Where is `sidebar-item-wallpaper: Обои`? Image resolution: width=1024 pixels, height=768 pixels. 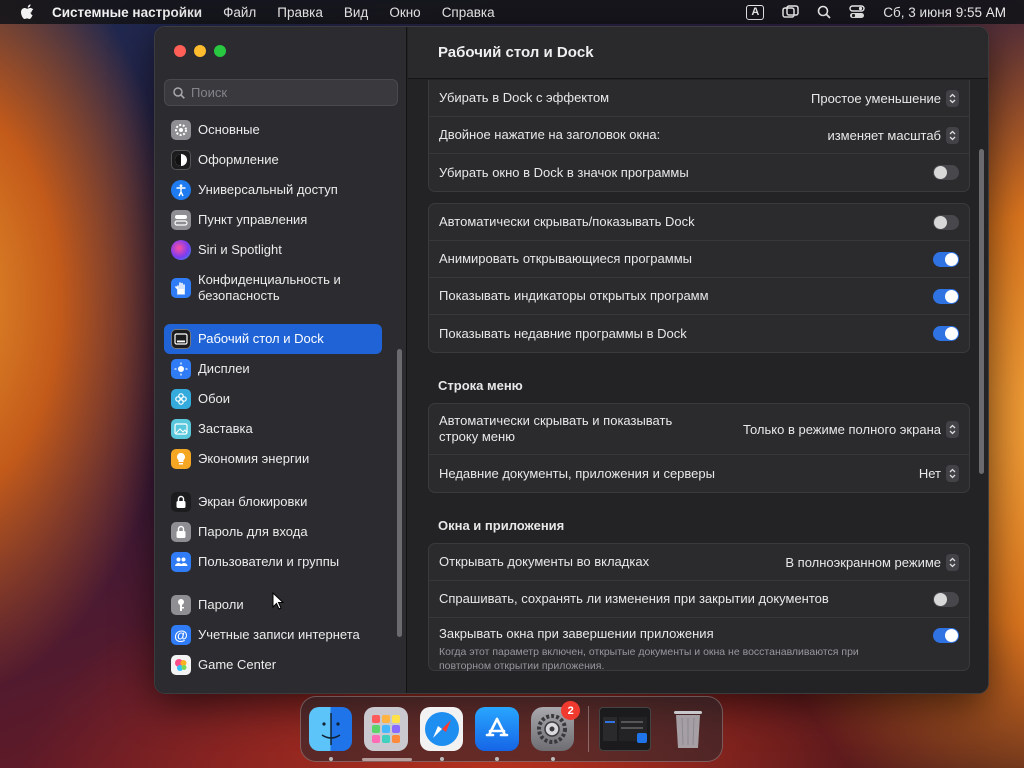 sidebar-item-wallpaper: Обои is located at coordinates (273, 399).